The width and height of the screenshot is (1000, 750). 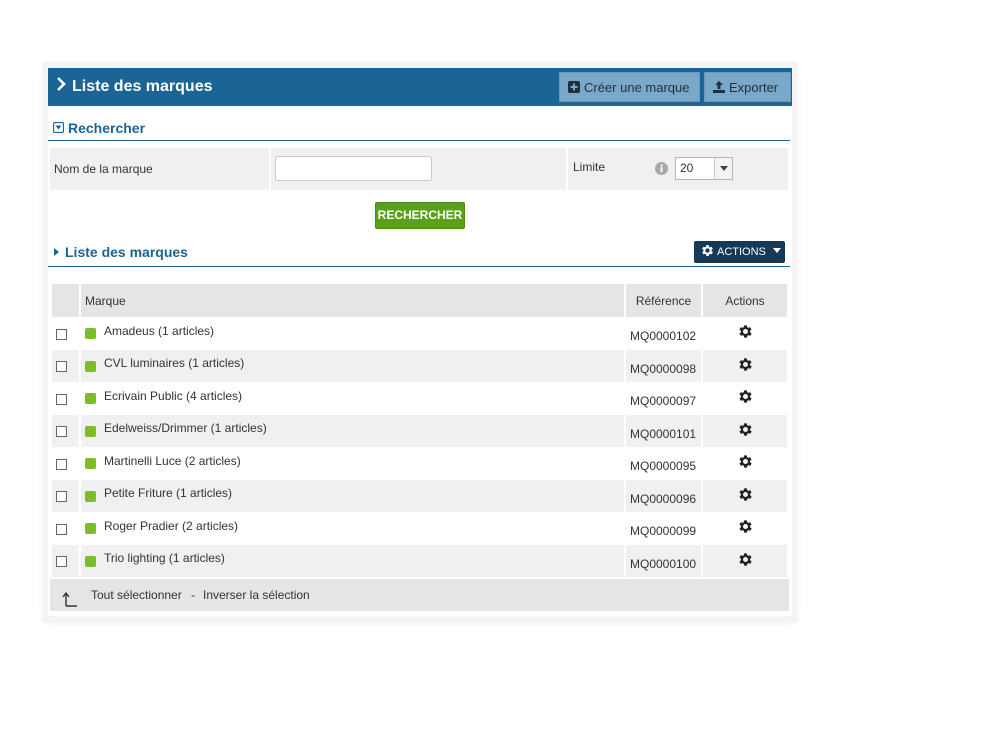 What do you see at coordinates (420, 215) in the screenshot?
I see `search-button: RECHERCHER` at bounding box center [420, 215].